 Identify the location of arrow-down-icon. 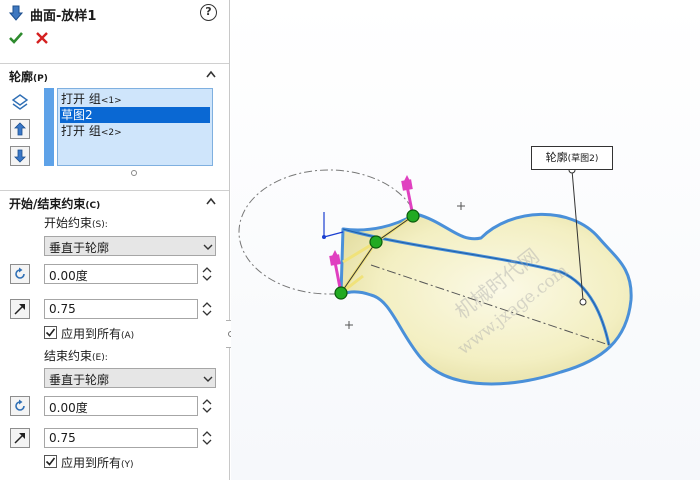
(20, 156).